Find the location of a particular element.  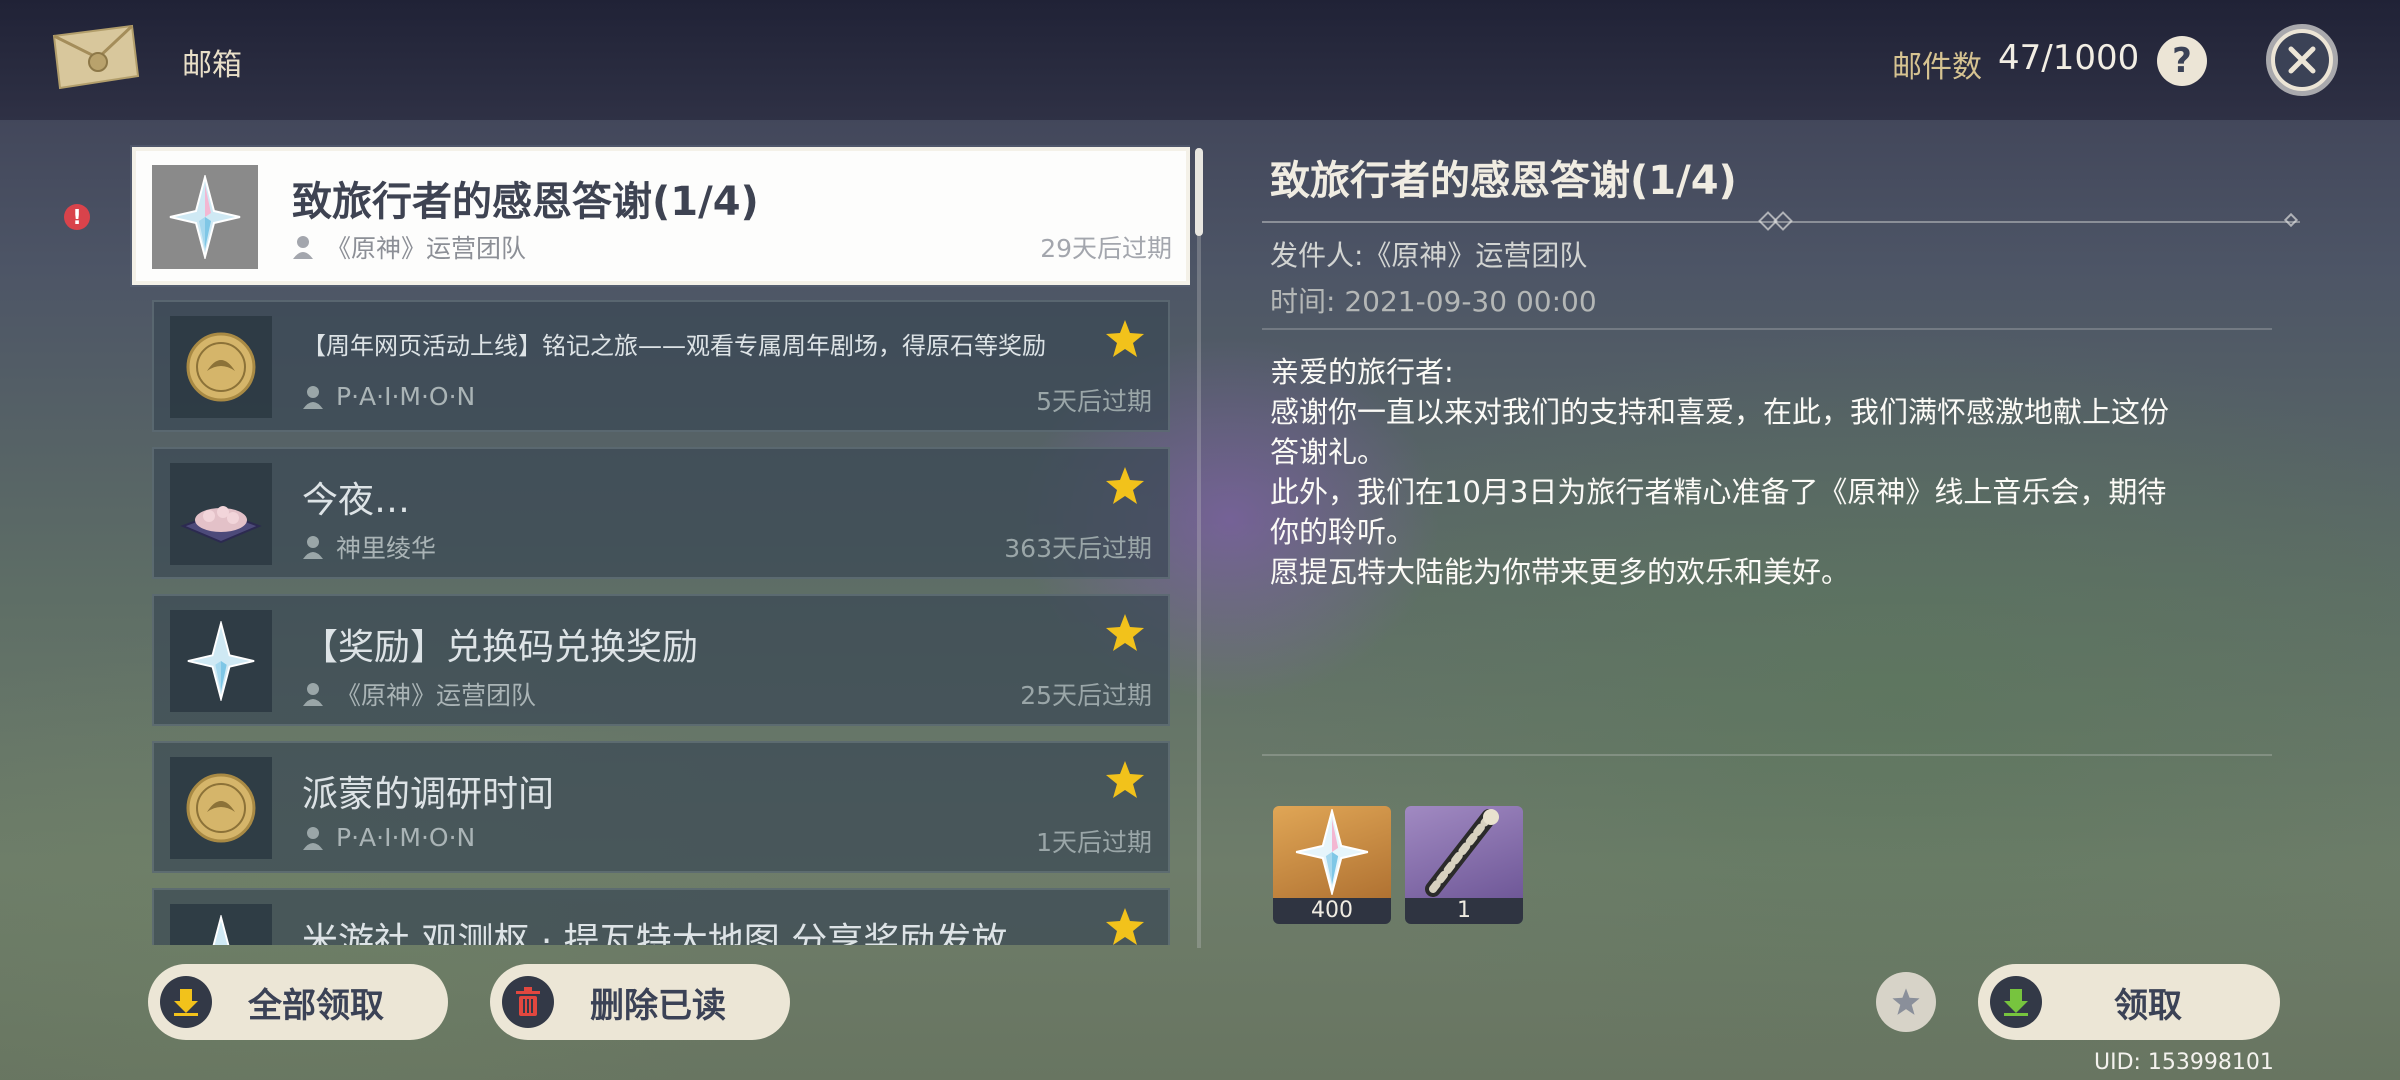

mail-expire: 25天后过期 is located at coordinates (1086, 695).